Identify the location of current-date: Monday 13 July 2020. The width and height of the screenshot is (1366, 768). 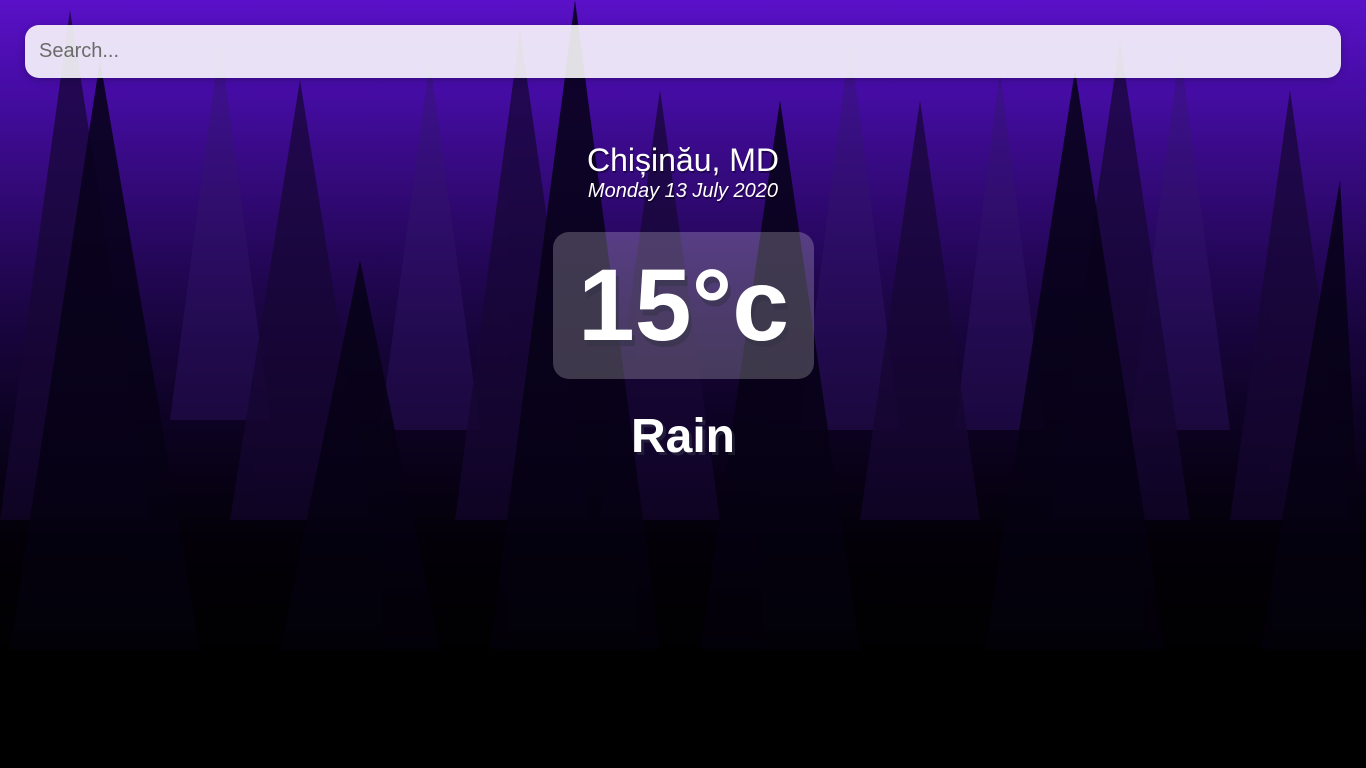
(683, 191).